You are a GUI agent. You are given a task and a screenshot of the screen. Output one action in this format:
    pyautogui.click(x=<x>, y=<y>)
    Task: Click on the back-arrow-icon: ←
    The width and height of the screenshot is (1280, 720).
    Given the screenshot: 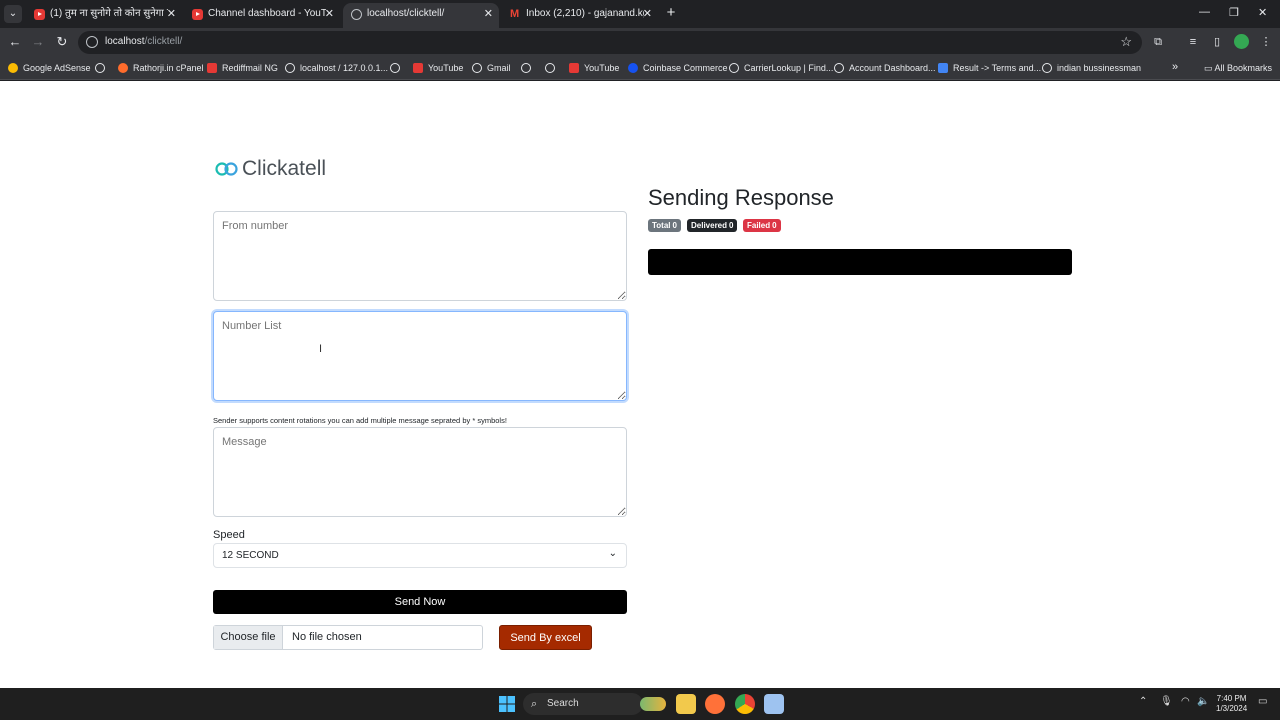 What is the action you would take?
    pyautogui.click(x=15, y=42)
    